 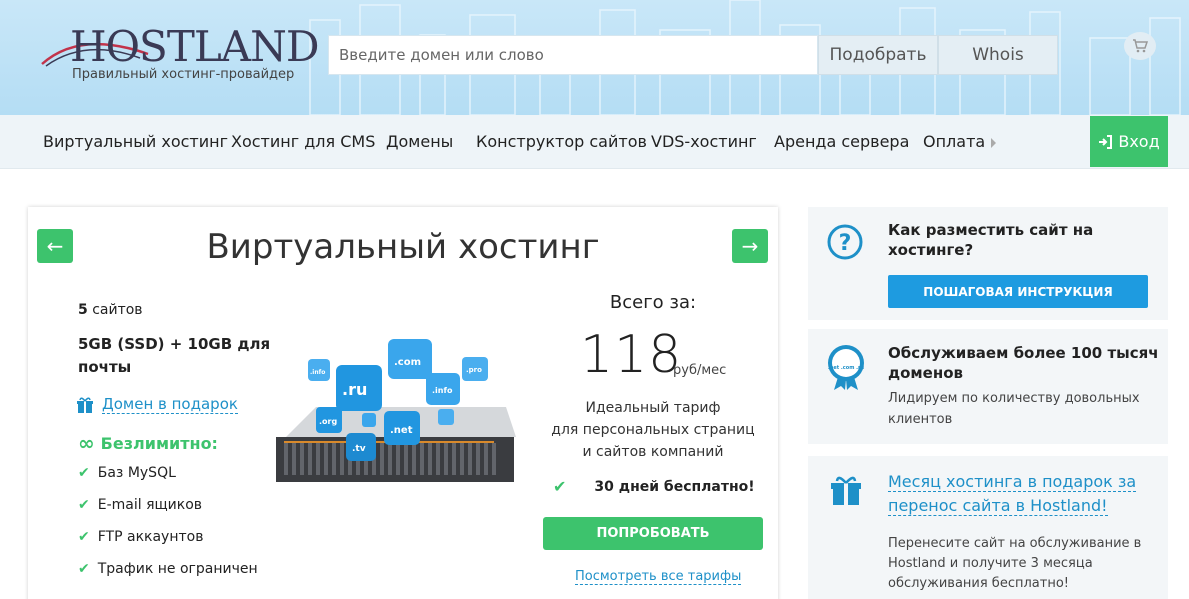 What do you see at coordinates (1015, 543) in the screenshot?
I see `transfer-text-line-1: Перенесите сайт на обслуживание в` at bounding box center [1015, 543].